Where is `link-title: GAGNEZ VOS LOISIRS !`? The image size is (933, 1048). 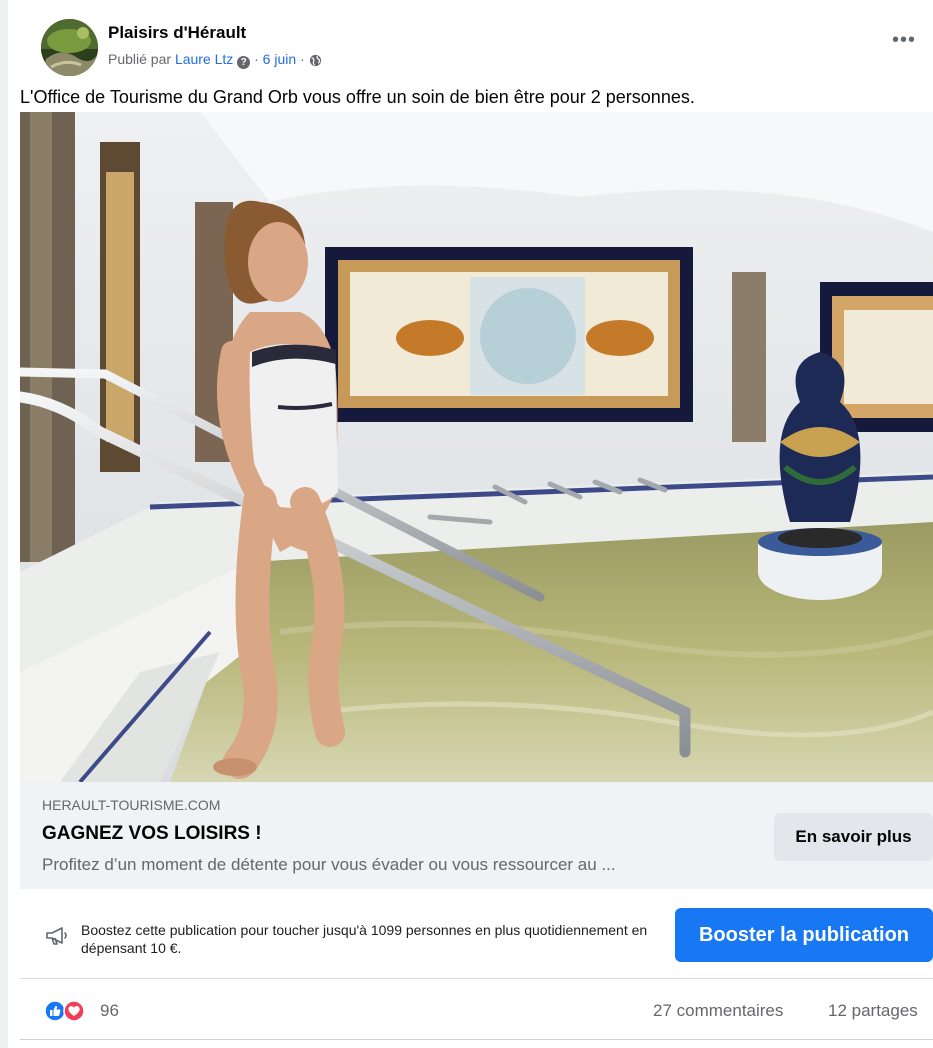 link-title: GAGNEZ VOS LOISIRS ! is located at coordinates (152, 834).